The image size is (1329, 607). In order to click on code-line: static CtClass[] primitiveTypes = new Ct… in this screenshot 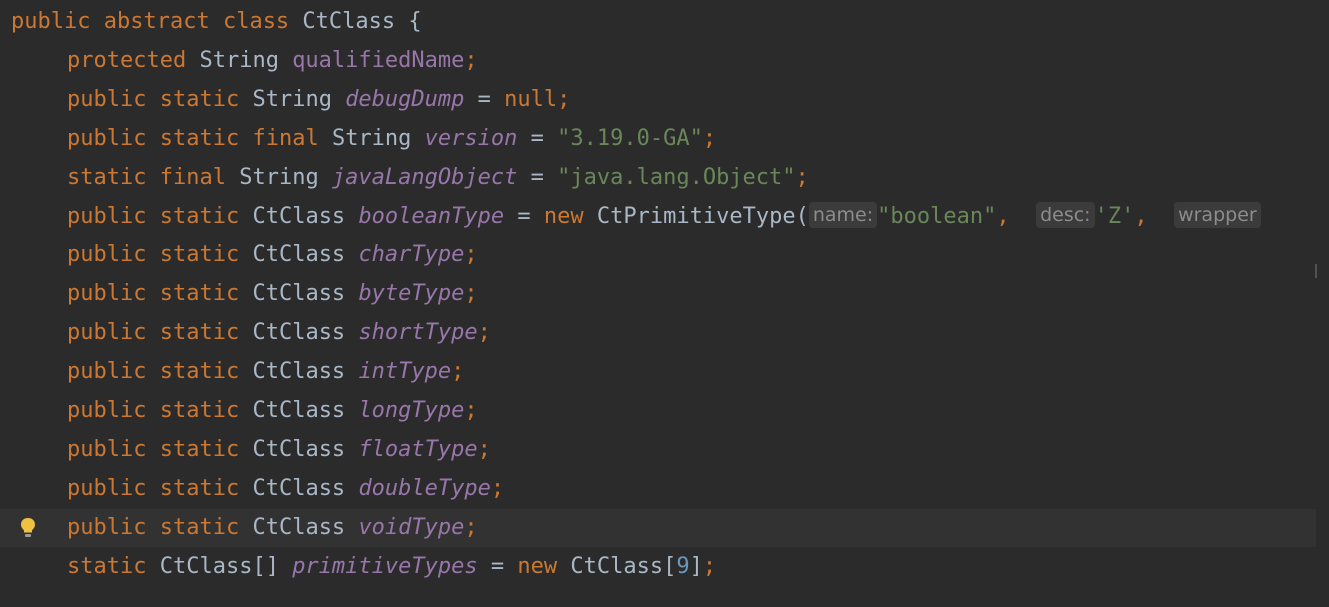, I will do `click(658, 567)`.